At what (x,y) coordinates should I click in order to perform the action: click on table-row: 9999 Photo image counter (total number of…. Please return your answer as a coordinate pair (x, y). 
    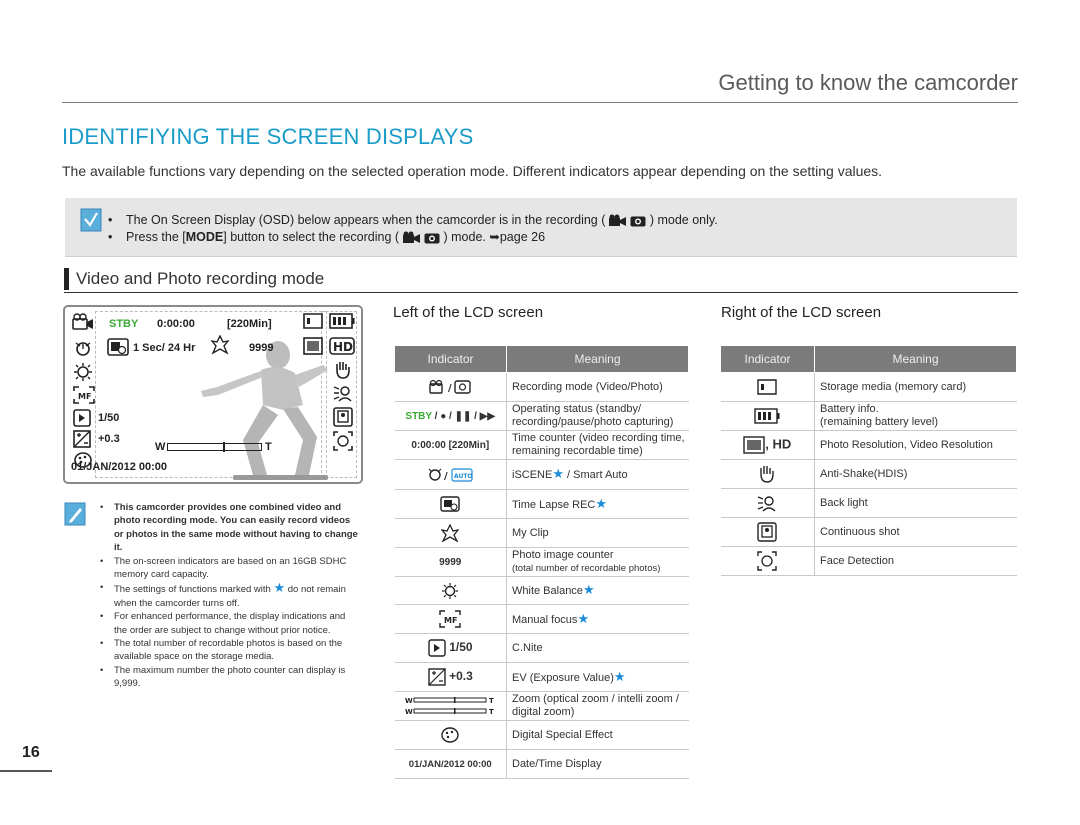
    Looking at the image, I should click on (541, 562).